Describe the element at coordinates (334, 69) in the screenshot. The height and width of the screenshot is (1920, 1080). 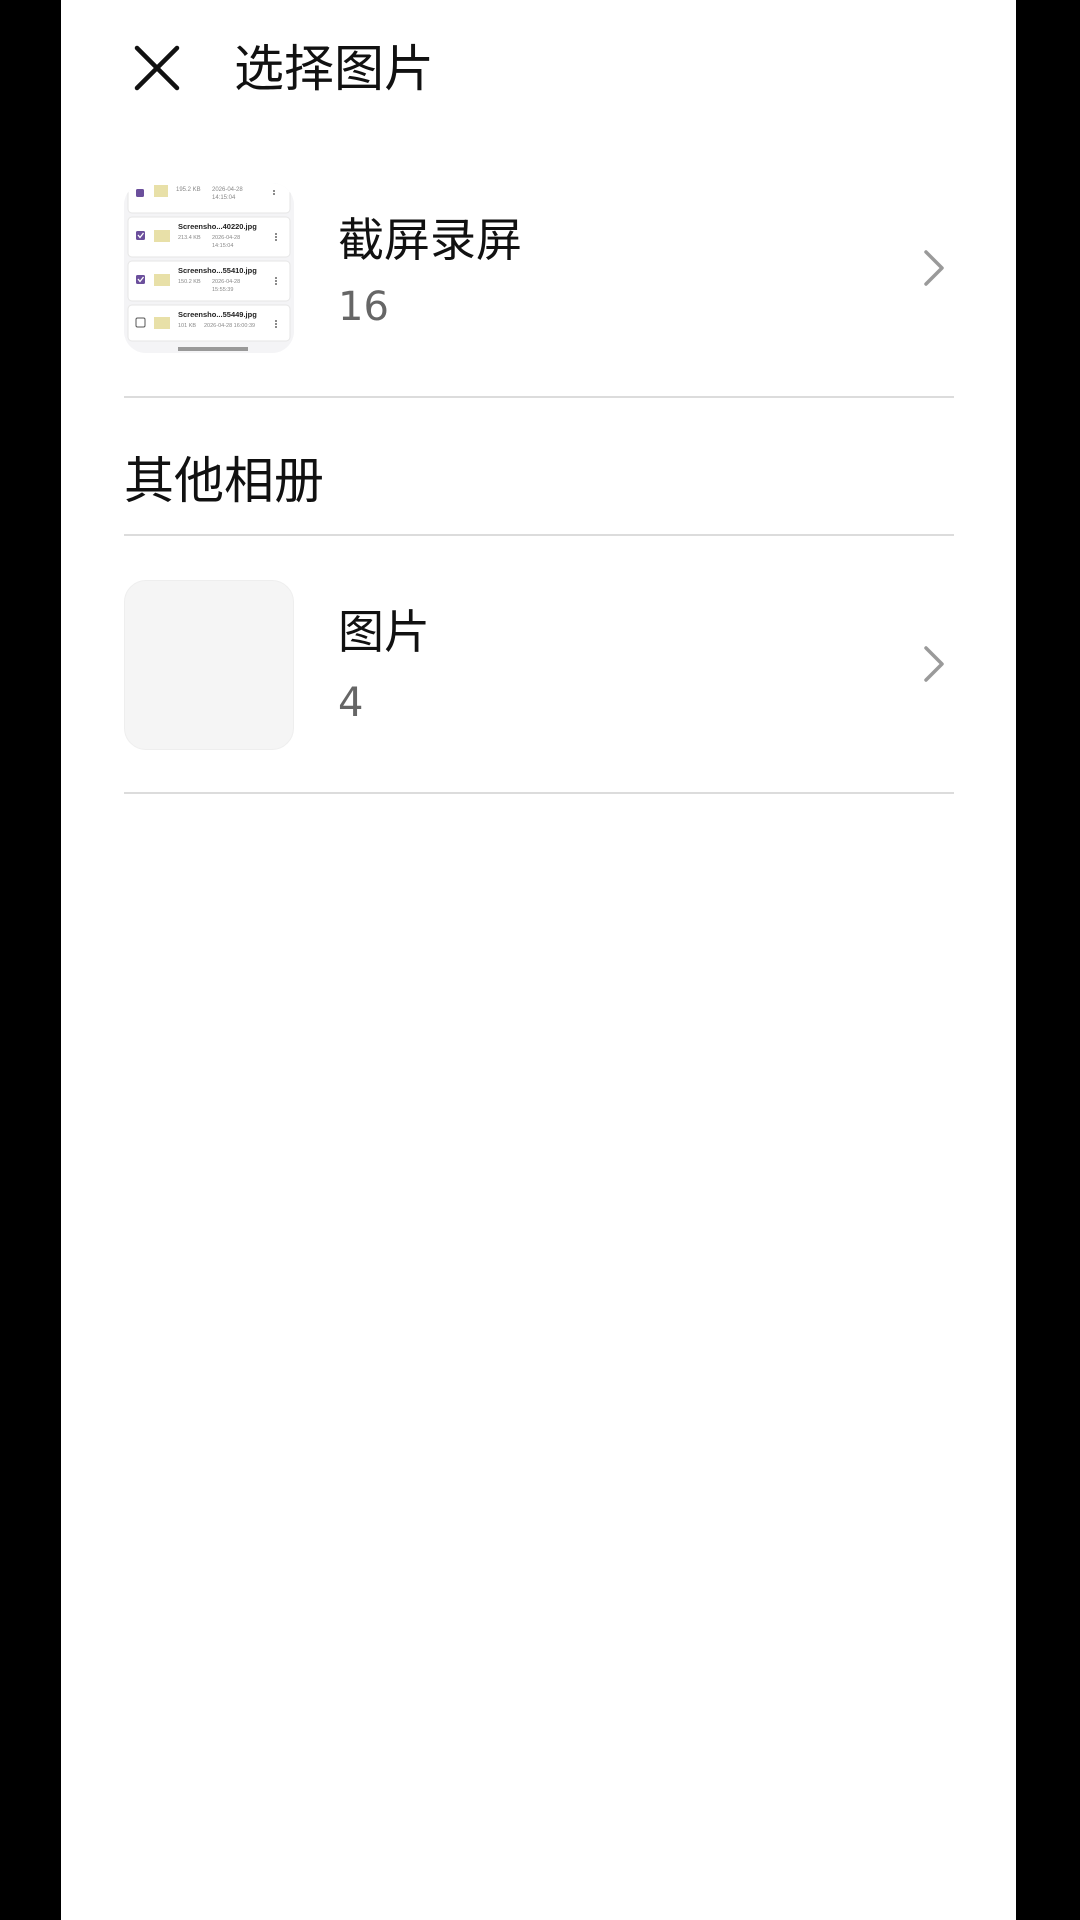
I see `page-title: 选择图片` at that location.